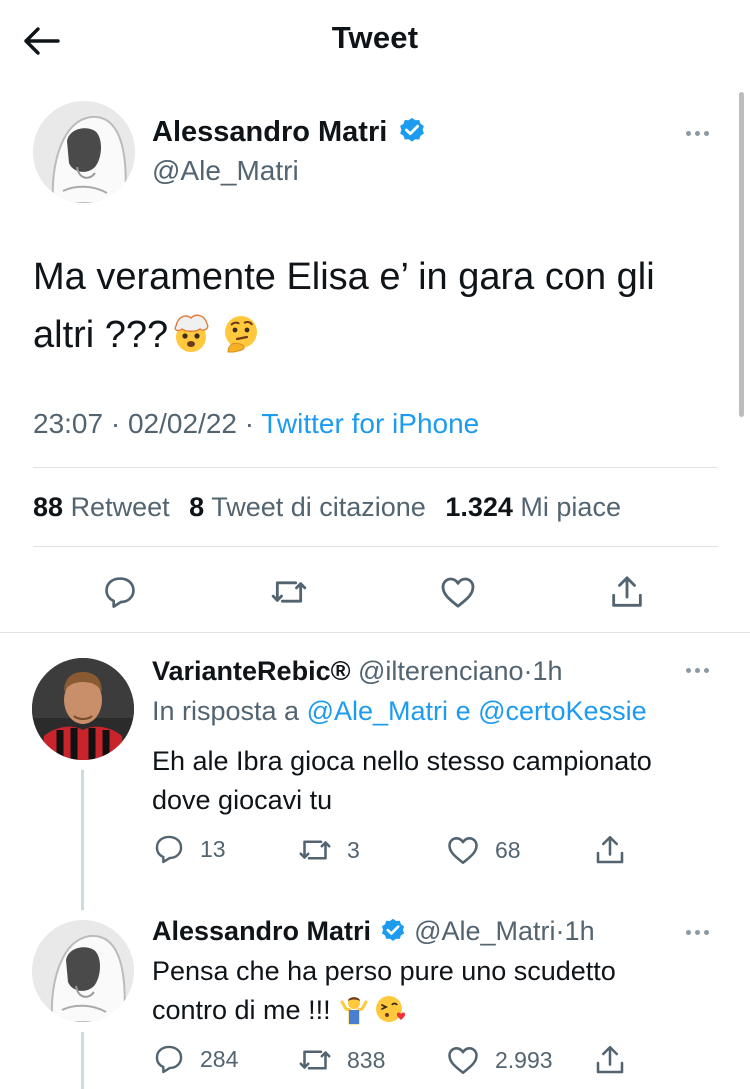  I want to click on exploding-head-emoji, so click(191, 333).